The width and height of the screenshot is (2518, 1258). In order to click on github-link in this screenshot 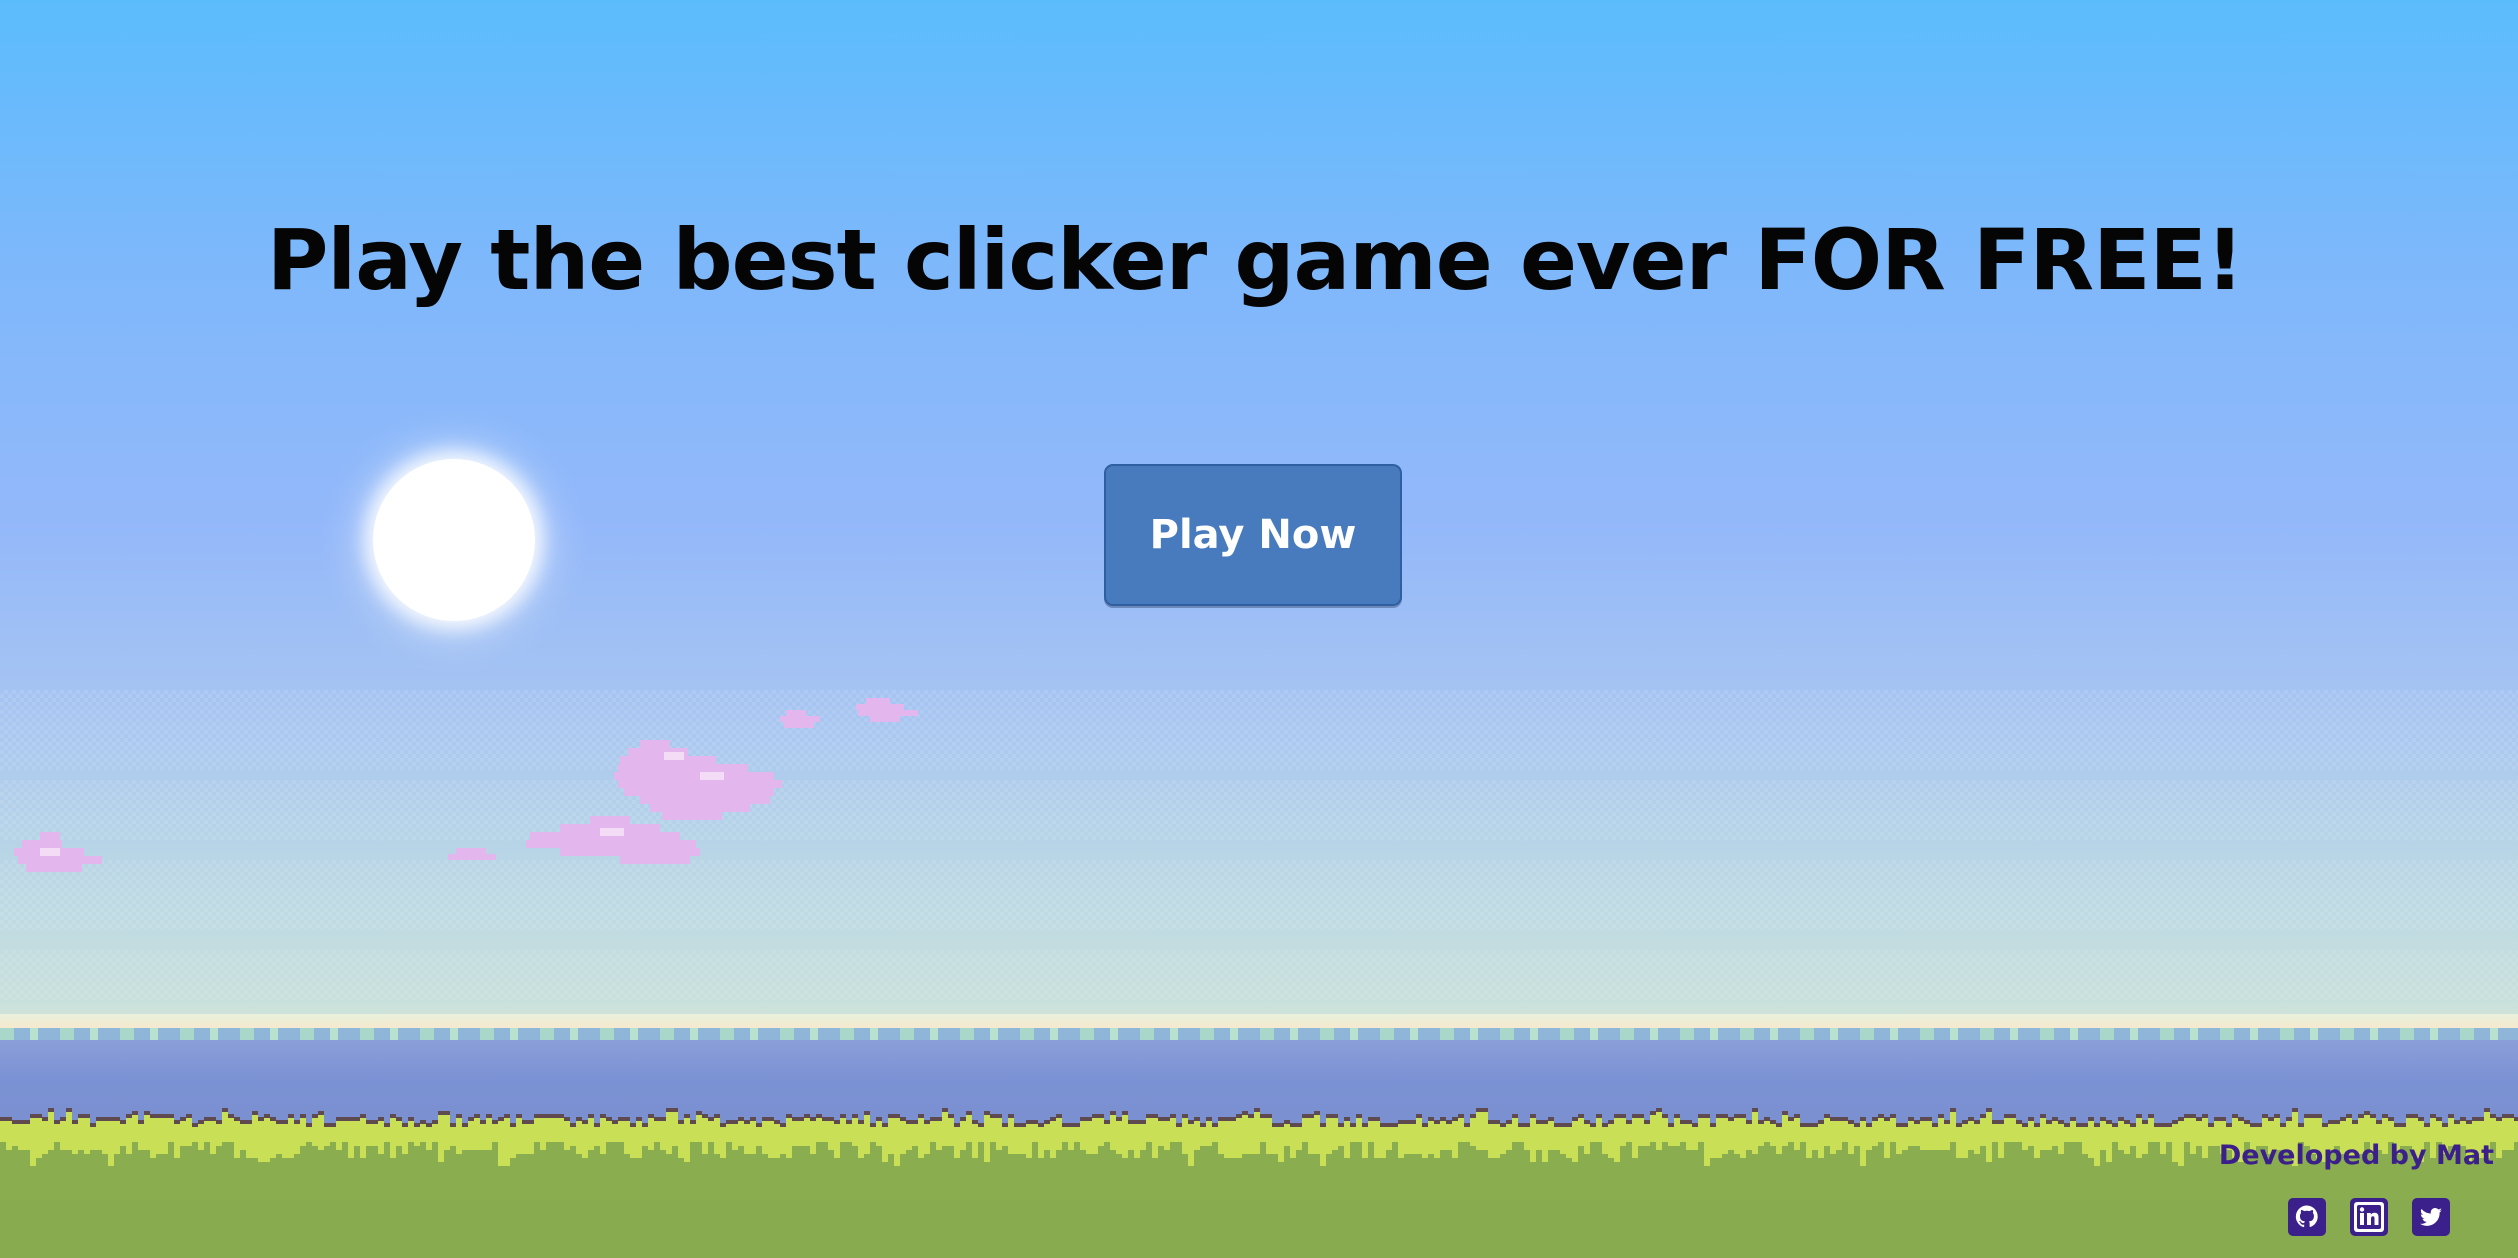, I will do `click(2307, 1217)`.